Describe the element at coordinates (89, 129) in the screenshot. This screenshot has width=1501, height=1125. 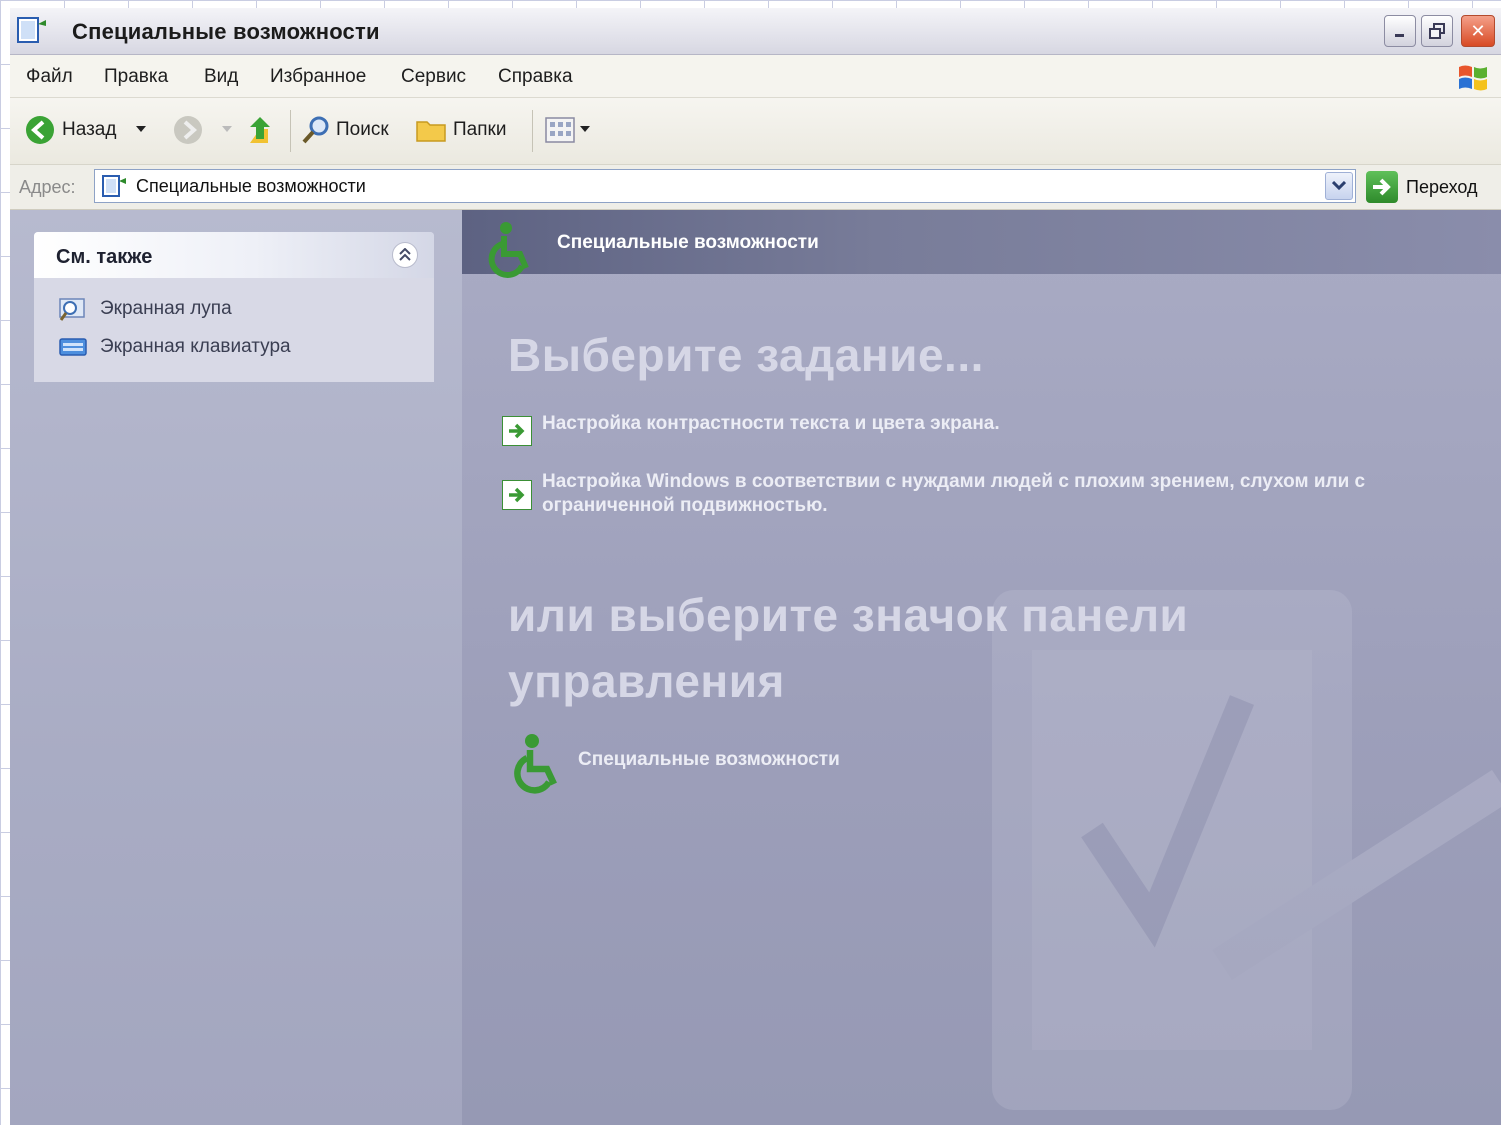
I see `back-label: Назад` at that location.